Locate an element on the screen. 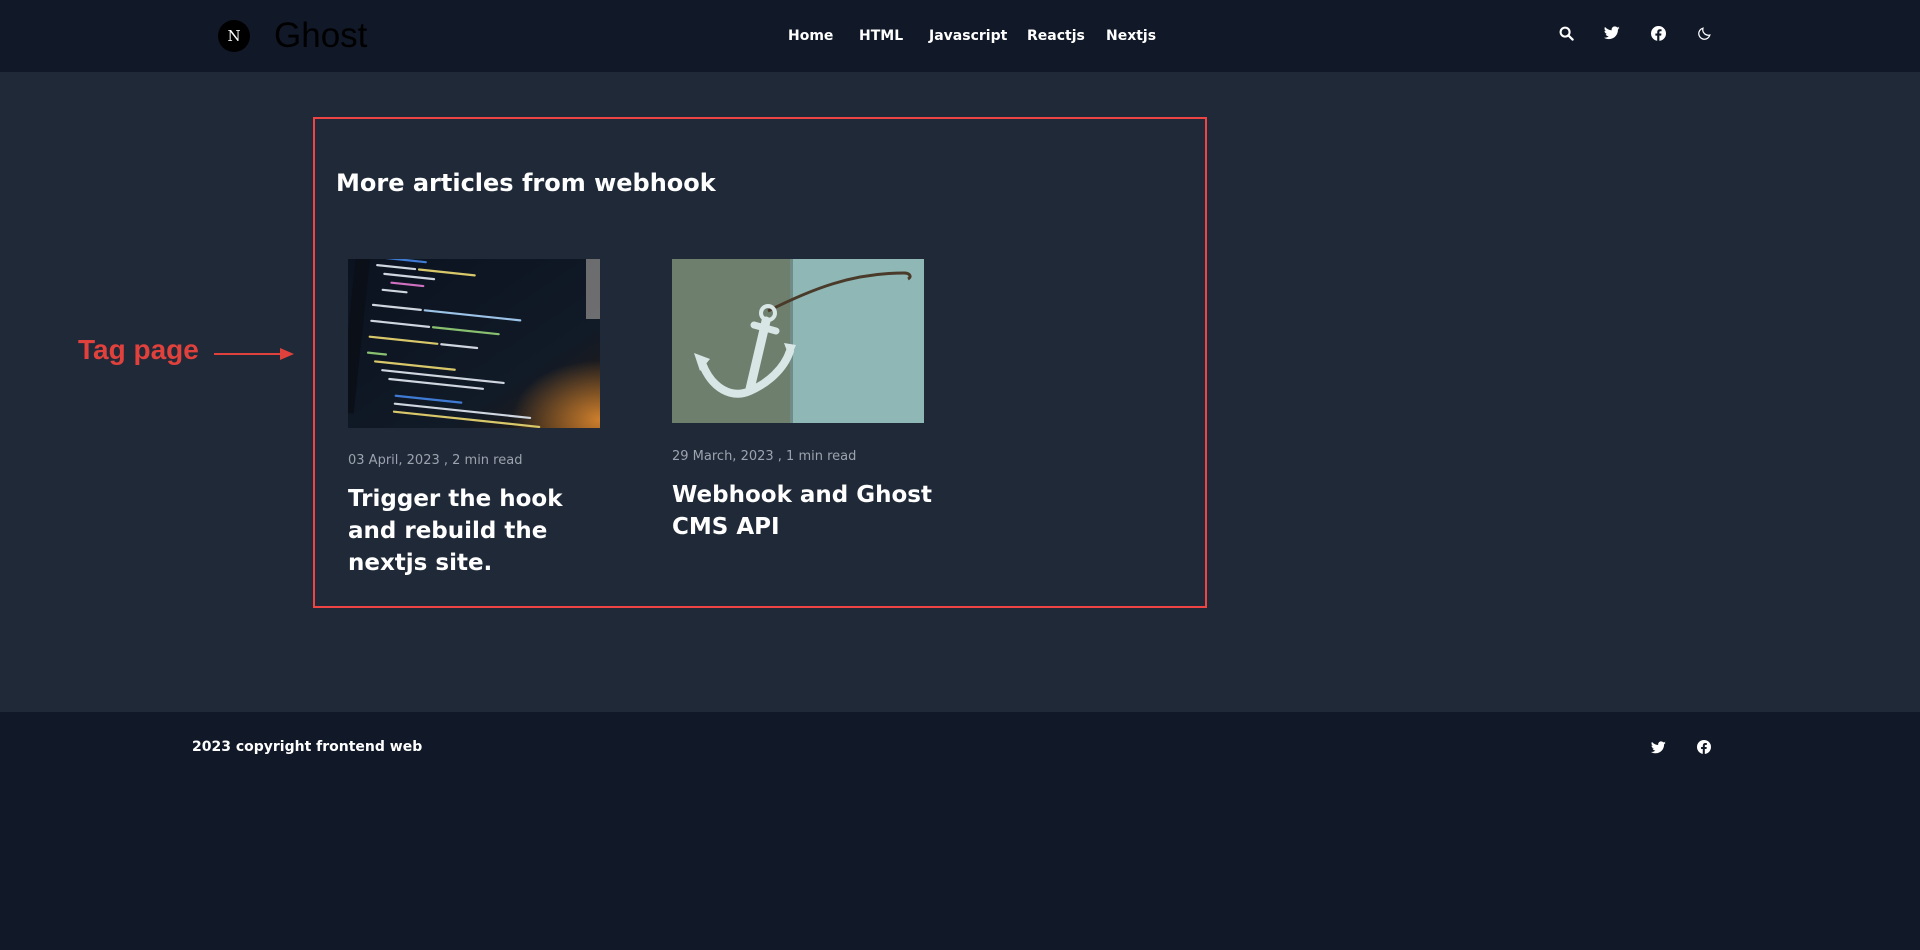  anchor-image is located at coordinates (798, 341).